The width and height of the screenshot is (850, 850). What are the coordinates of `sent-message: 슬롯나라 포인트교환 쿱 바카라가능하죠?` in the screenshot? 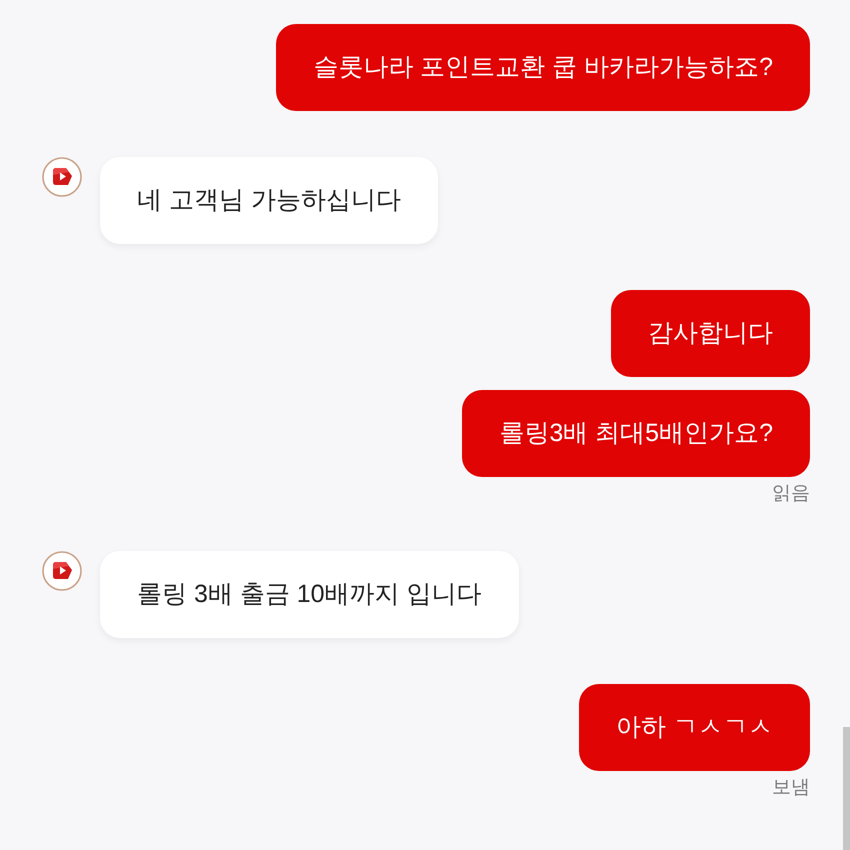 It's located at (543, 67).